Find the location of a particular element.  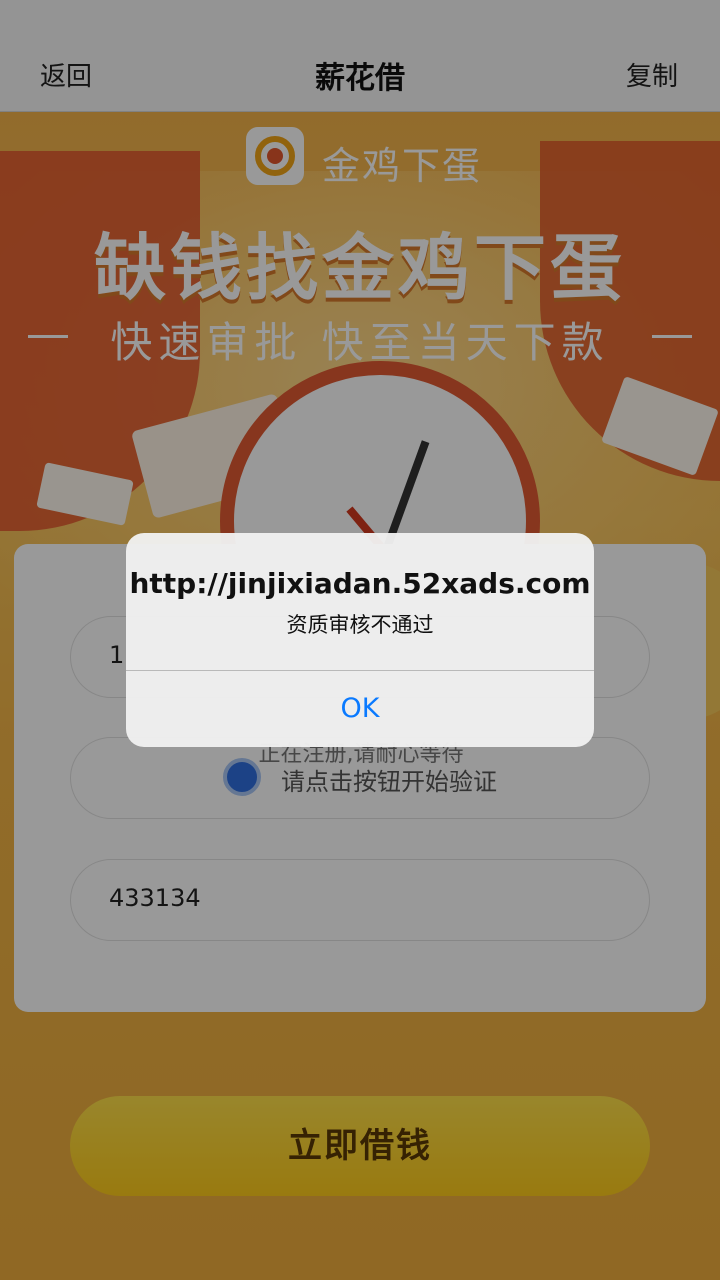

alert-ok-button: OK is located at coordinates (360, 709).